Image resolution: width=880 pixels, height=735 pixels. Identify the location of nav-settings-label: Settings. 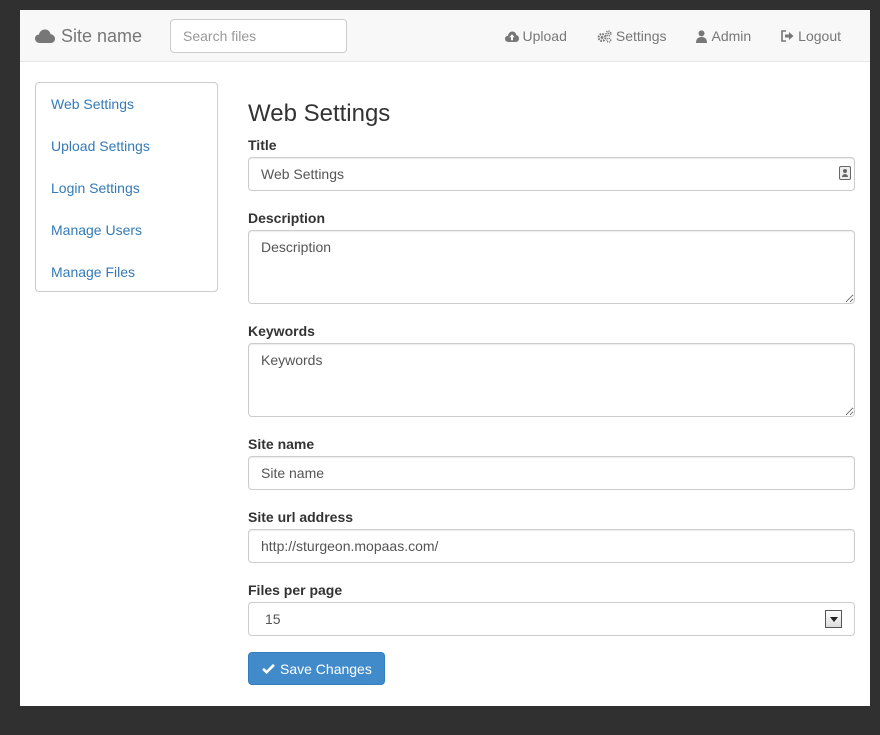
(641, 36).